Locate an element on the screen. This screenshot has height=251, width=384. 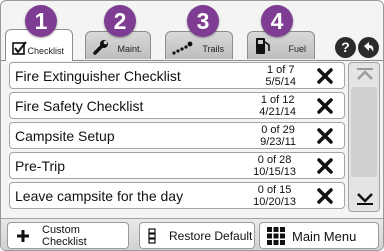
custom-label-line2: Checklist is located at coordinates (64, 242).